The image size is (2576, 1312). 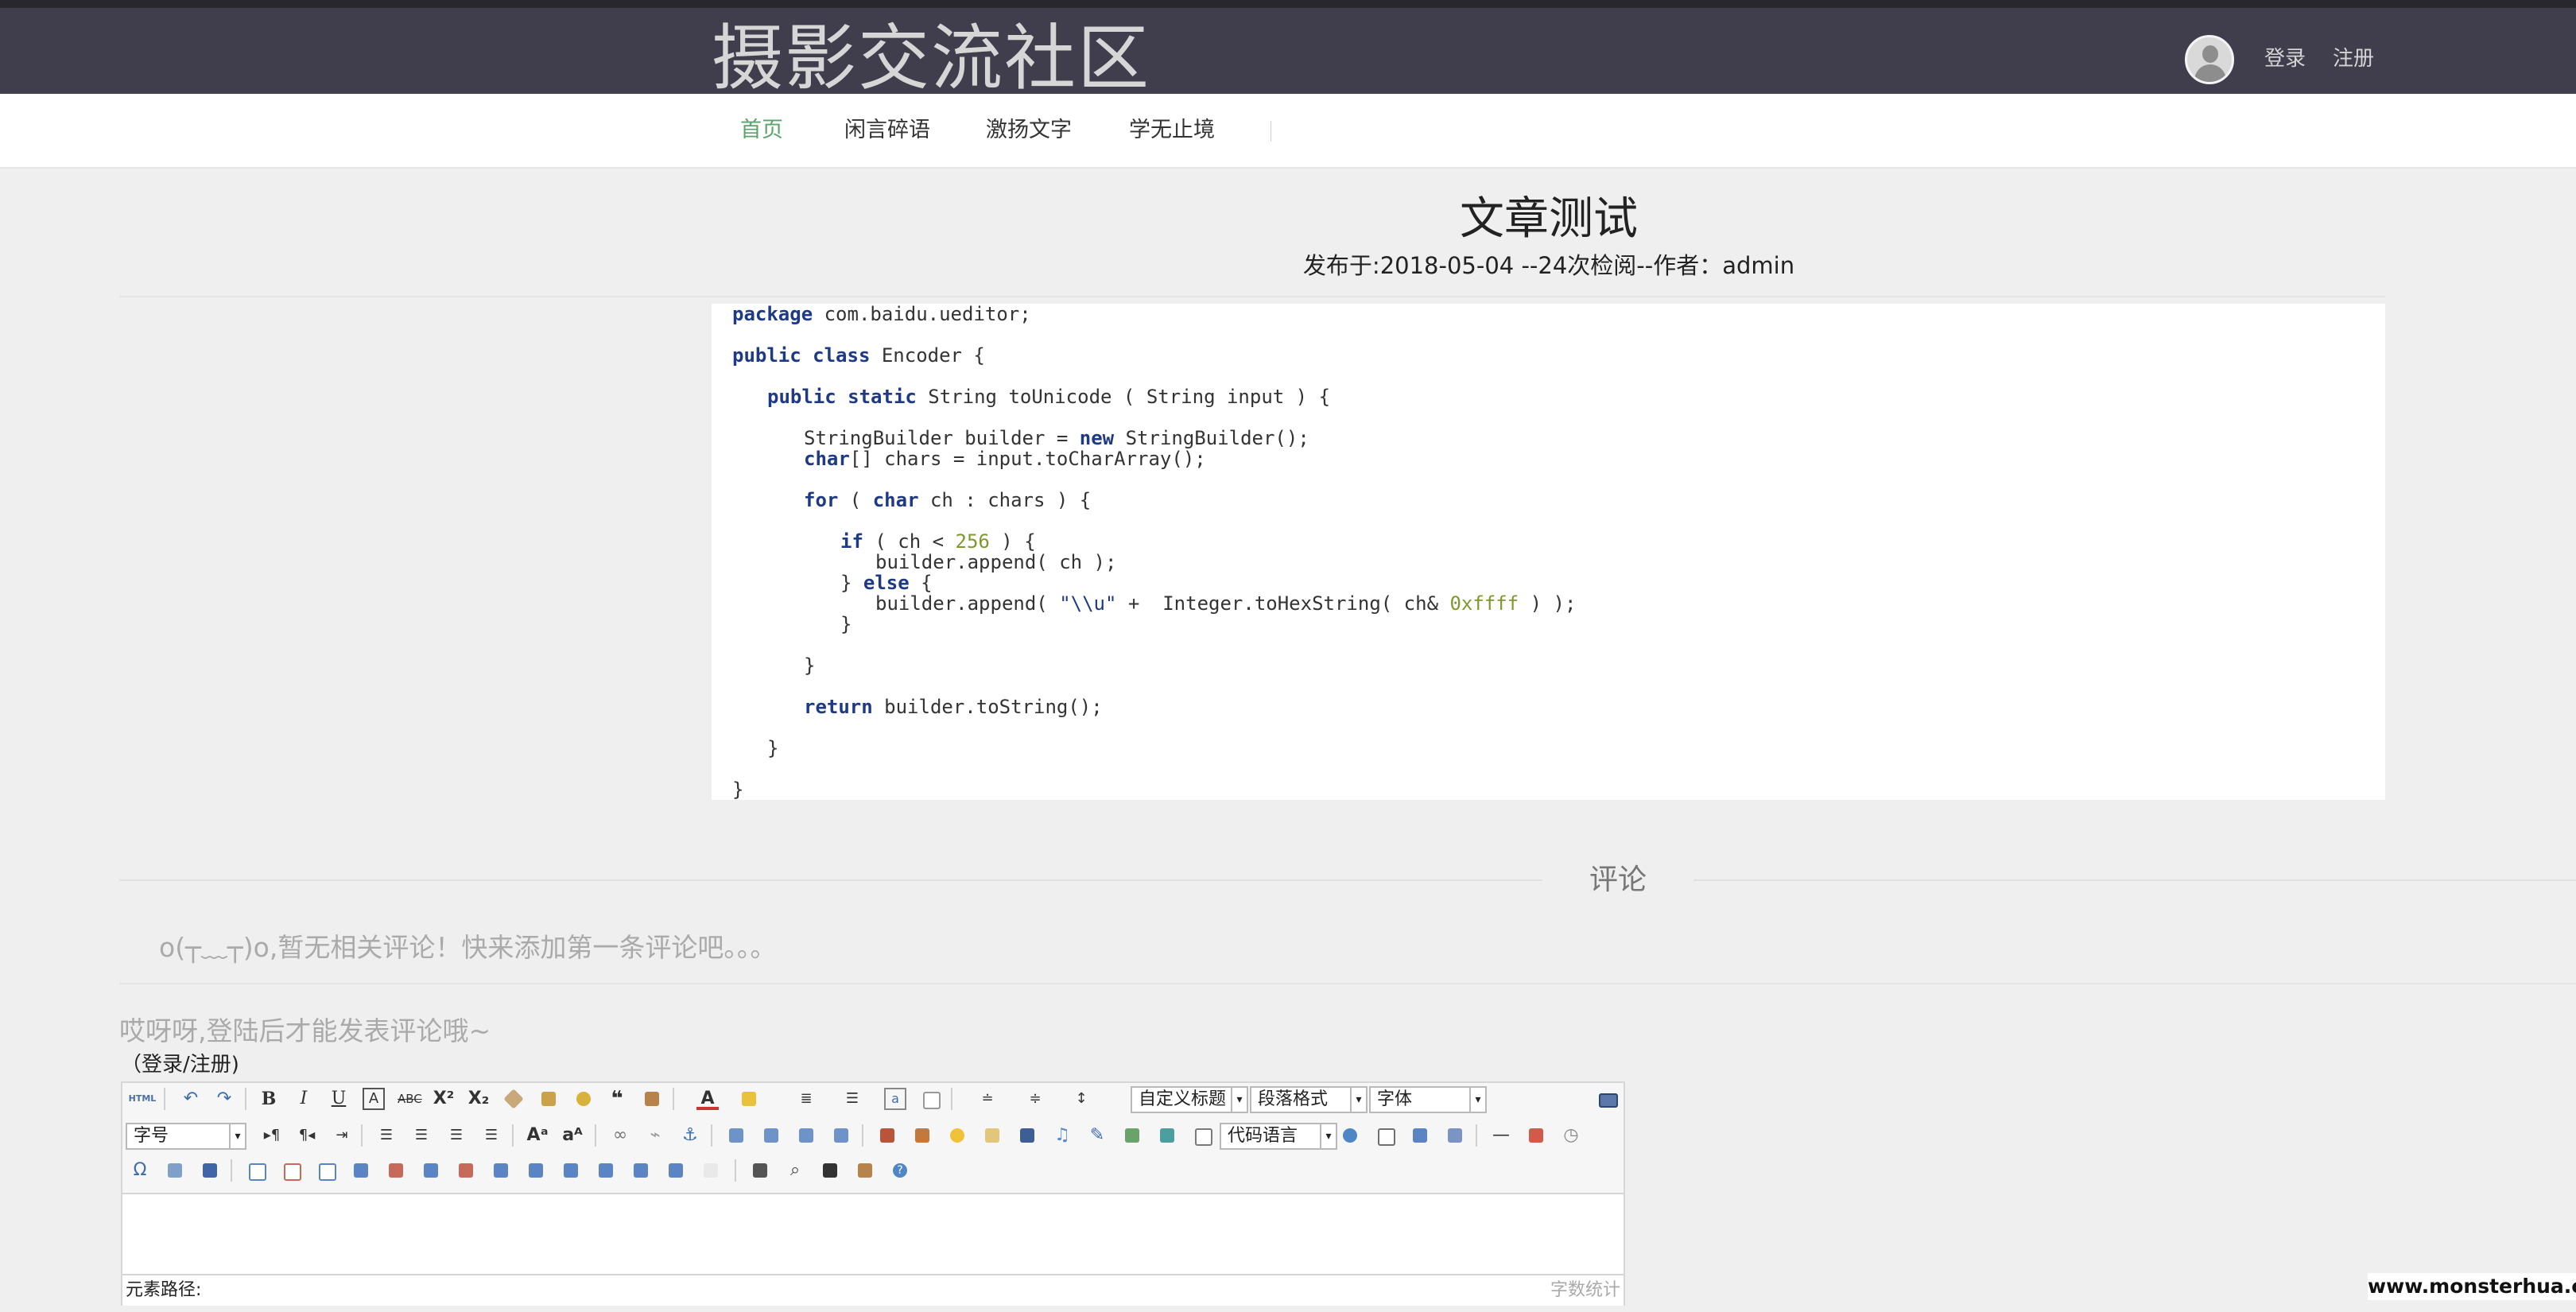 I want to click on insert-col-icon, so click(x=431, y=1170).